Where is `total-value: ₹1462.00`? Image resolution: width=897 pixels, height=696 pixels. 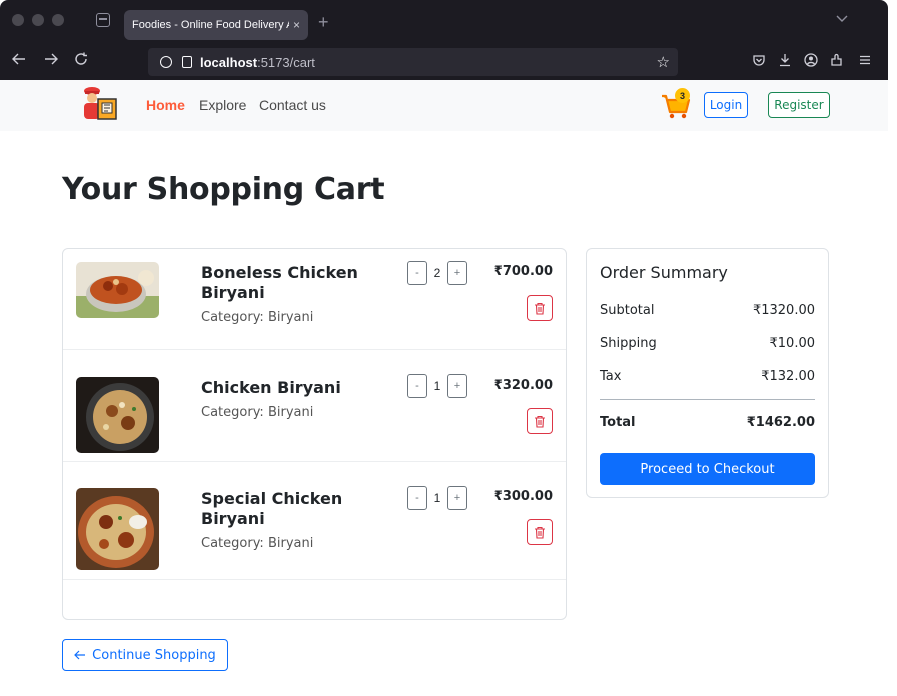 total-value: ₹1462.00 is located at coordinates (780, 422).